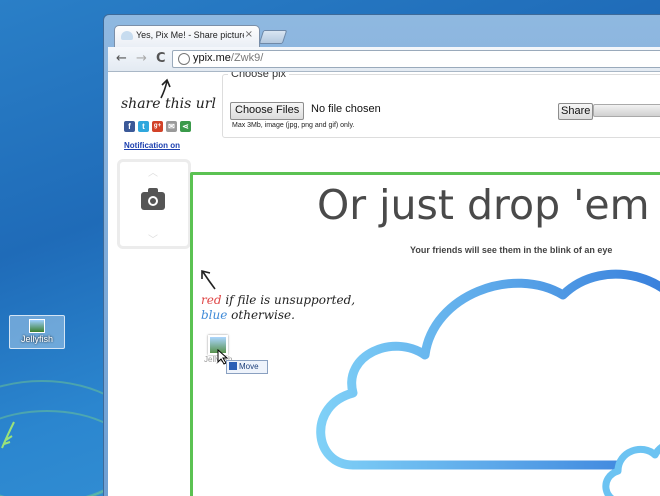 The height and width of the screenshot is (496, 660). I want to click on choose-pix-legend: Choose pix, so click(259, 76).